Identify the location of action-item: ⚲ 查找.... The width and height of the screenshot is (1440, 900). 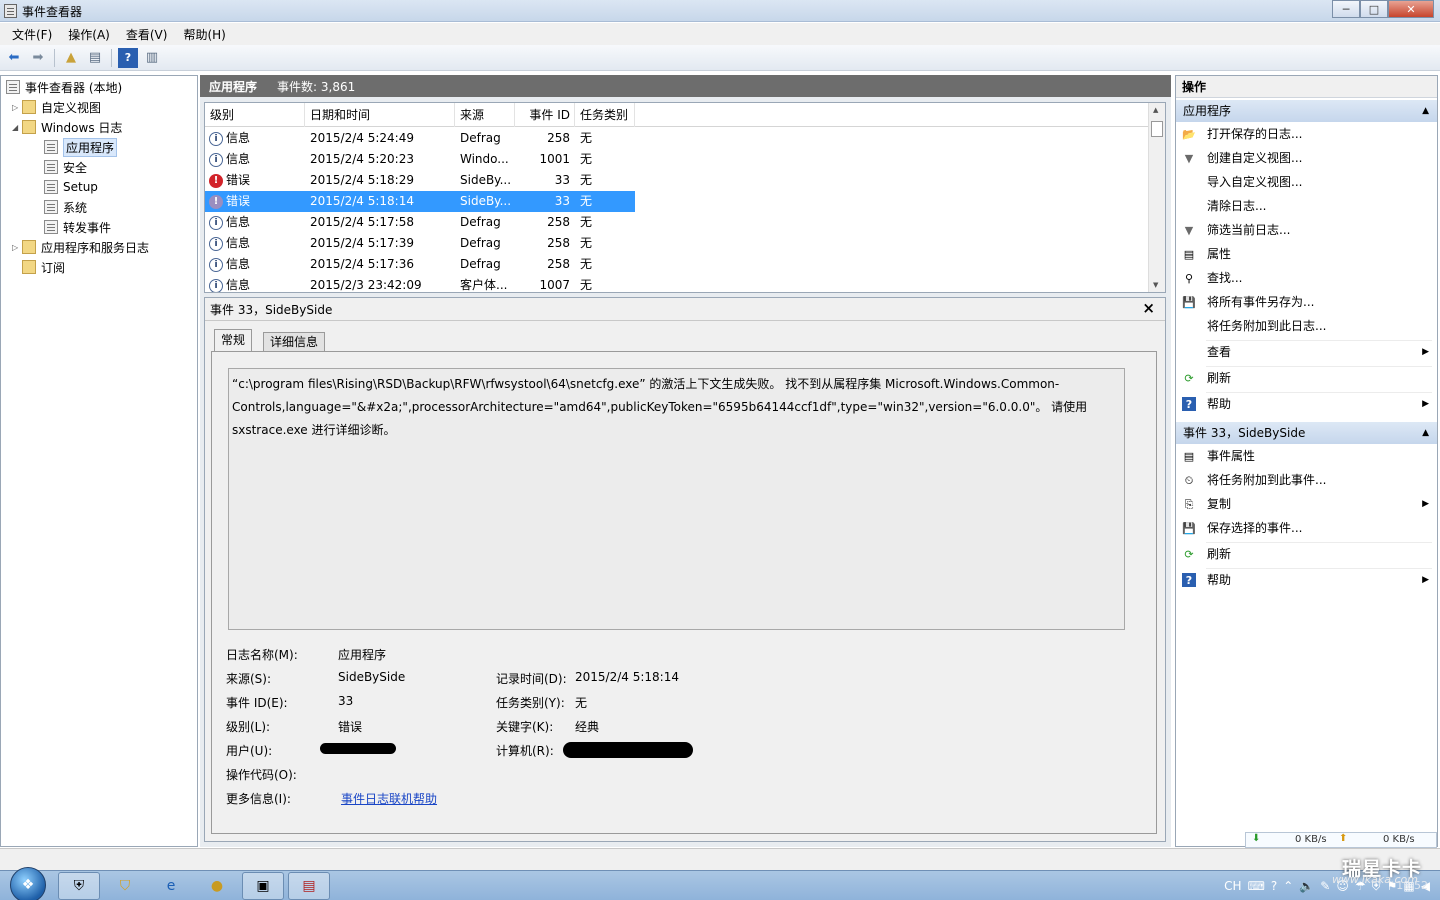
(1306, 278).